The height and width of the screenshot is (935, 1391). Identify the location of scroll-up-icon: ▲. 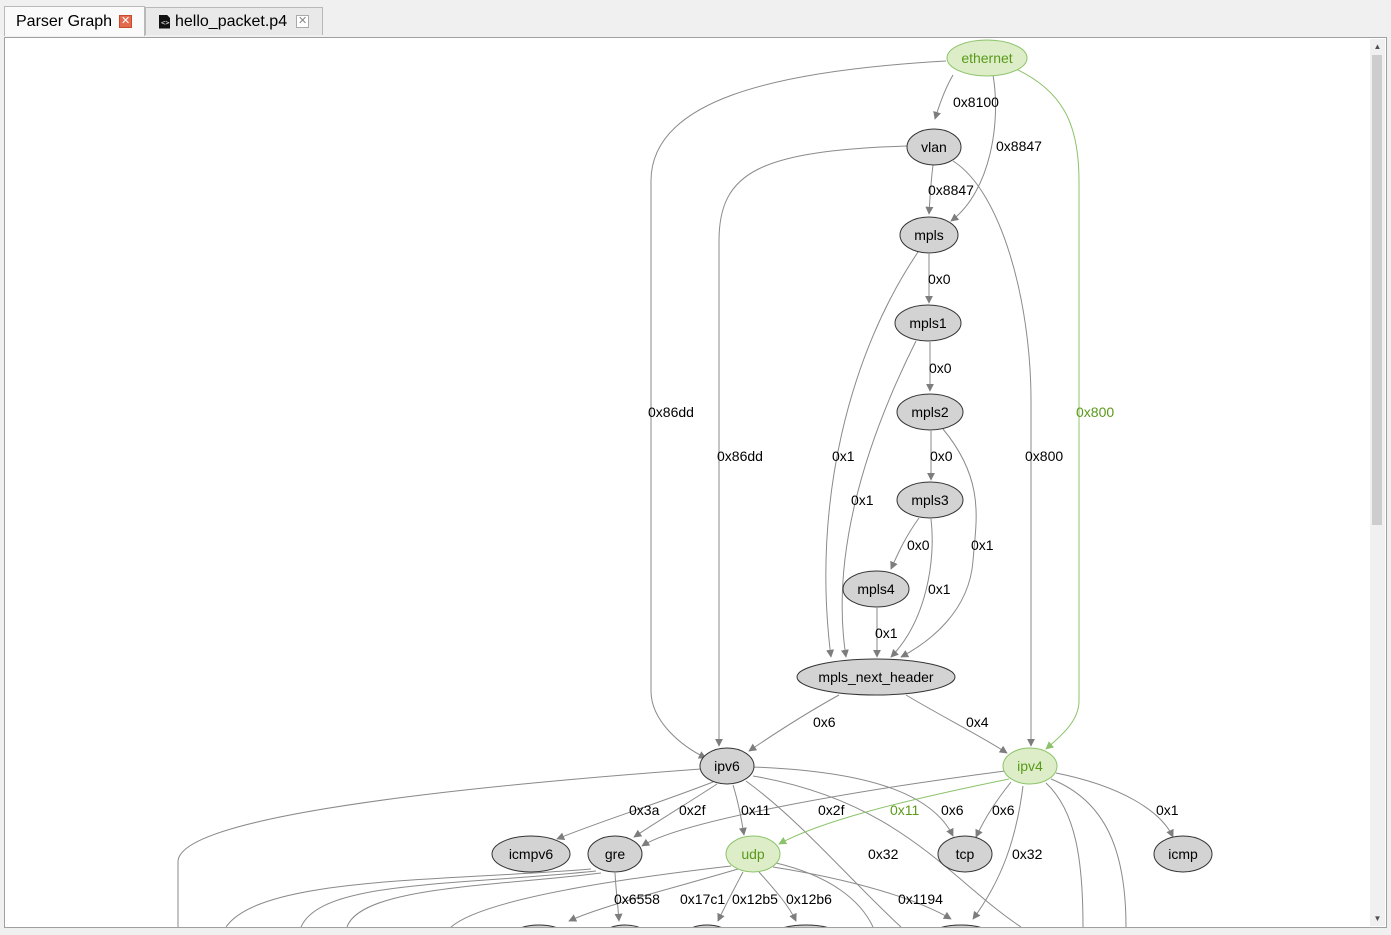
(1377, 46).